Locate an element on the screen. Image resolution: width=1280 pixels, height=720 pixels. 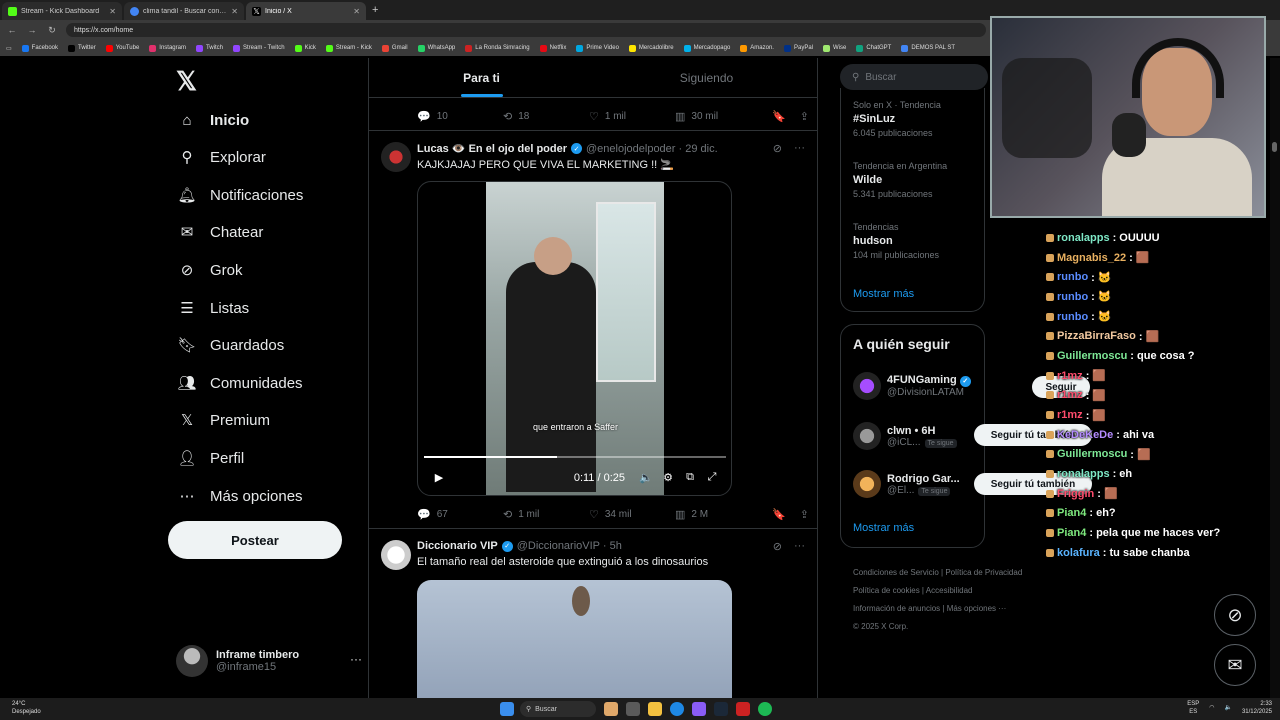
bookmark-item: PayPal is located at coordinates (798, 48).